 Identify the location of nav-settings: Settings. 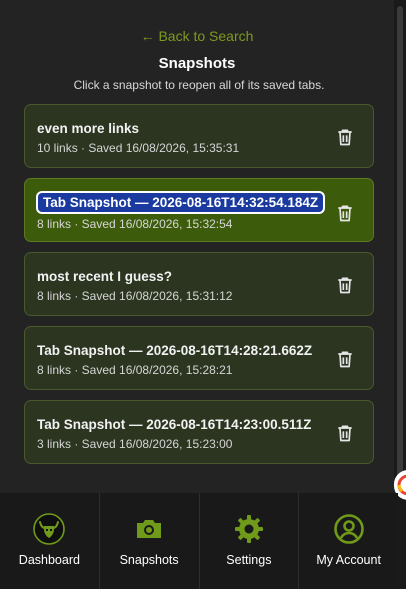
(248, 541).